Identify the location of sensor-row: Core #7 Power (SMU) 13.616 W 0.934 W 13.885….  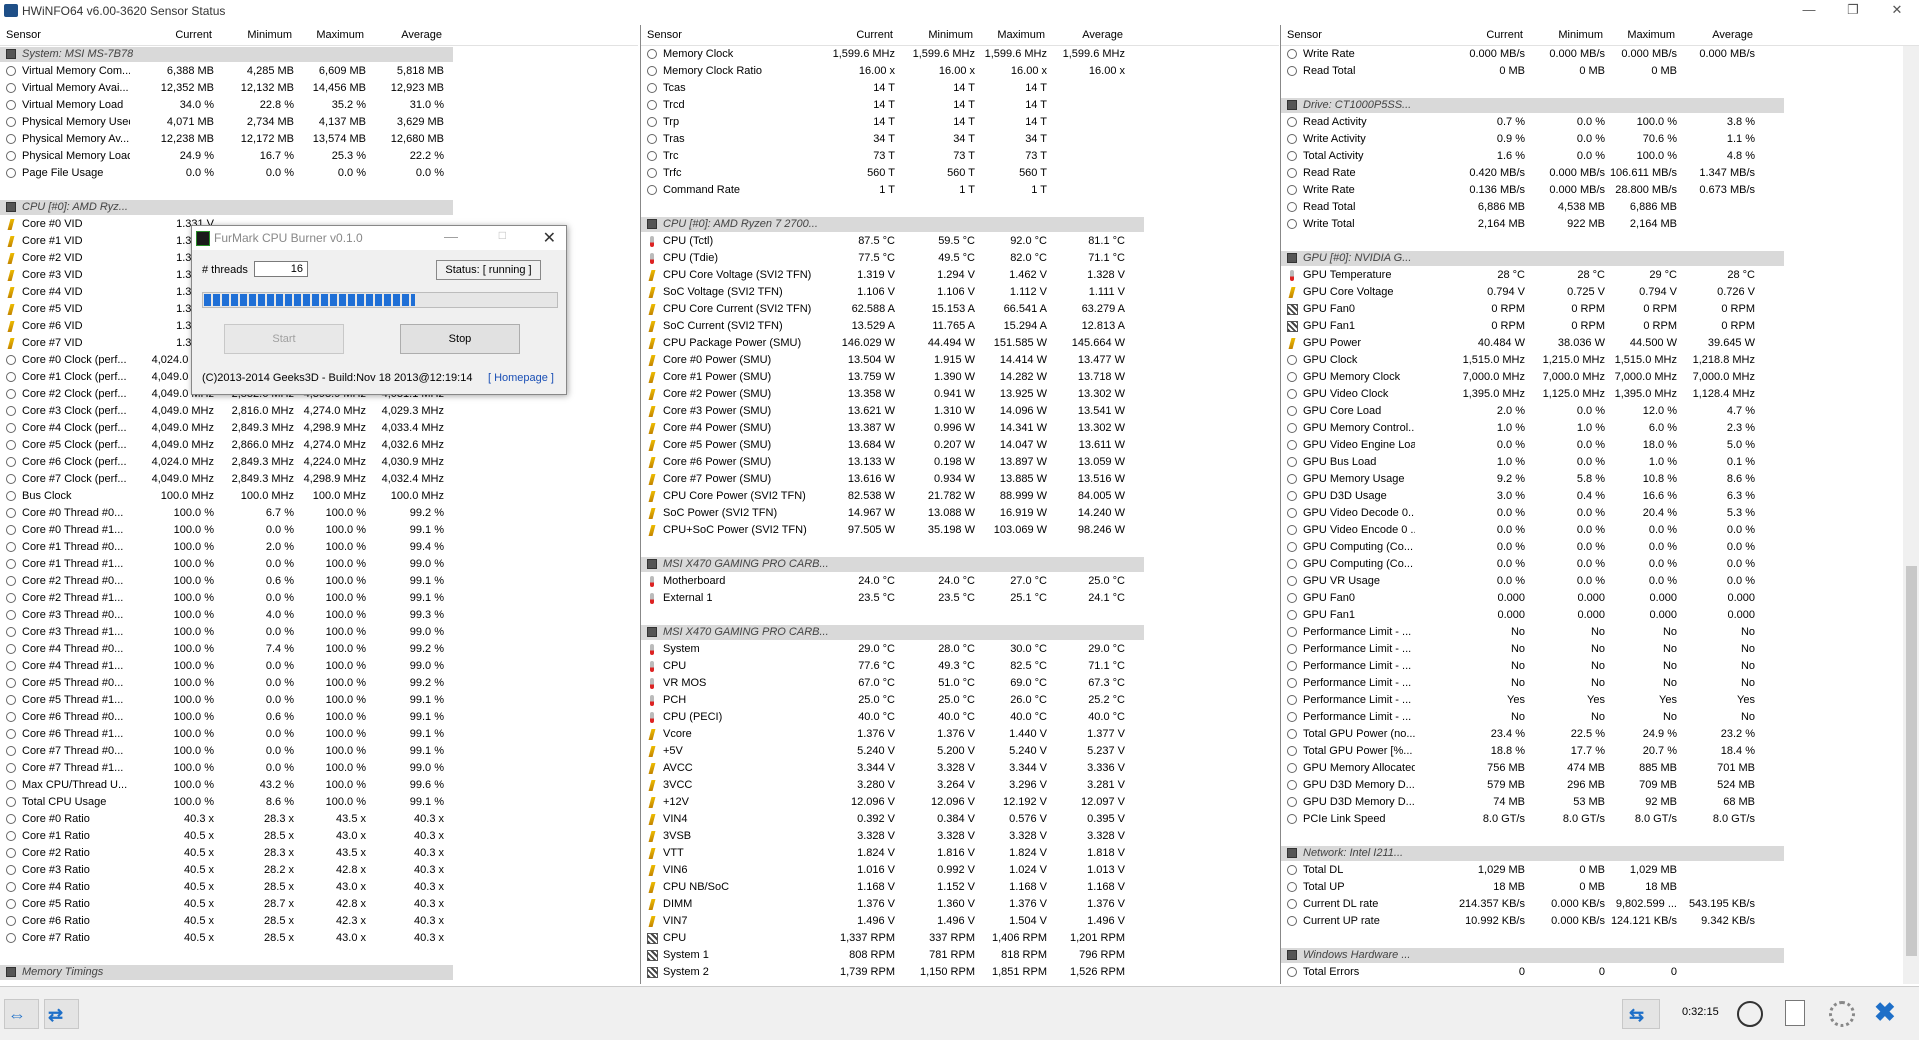
(960, 479).